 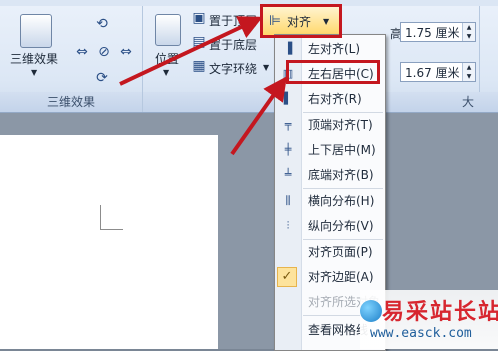 What do you see at coordinates (71, 102) in the screenshot?
I see `group-3d-label: 三维效果` at bounding box center [71, 102].